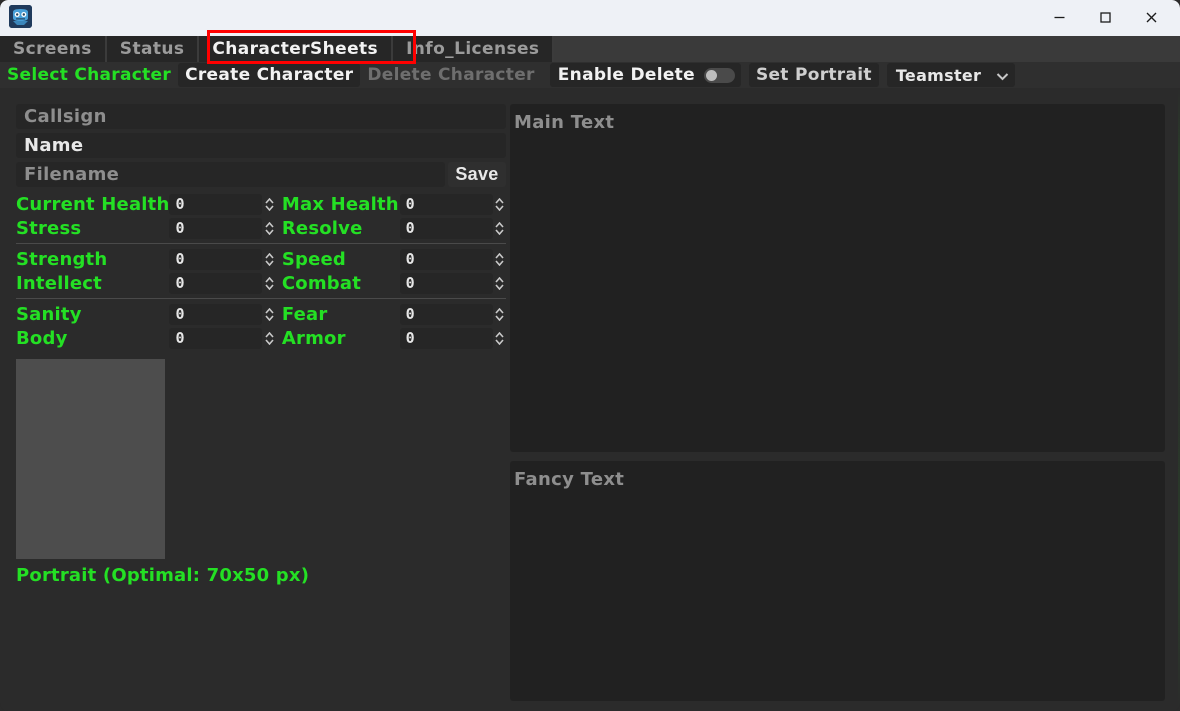  I want to click on stat-input-strength: 0, so click(216, 259).